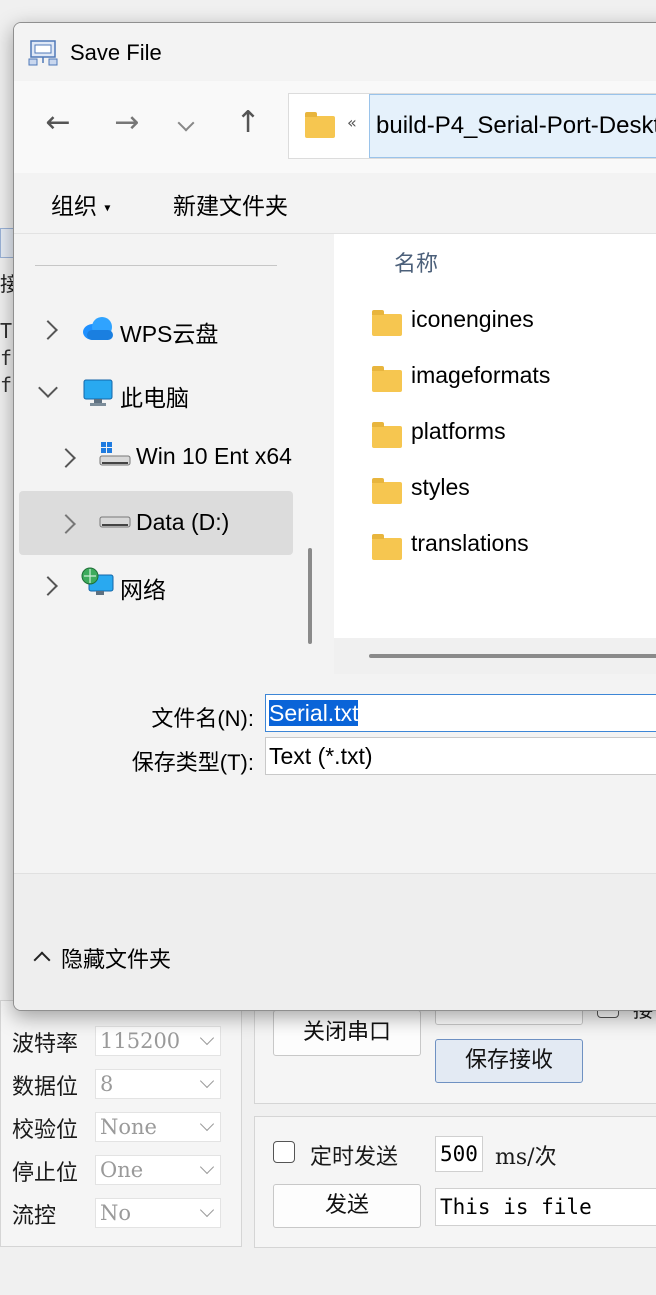 The height and width of the screenshot is (1295, 656). I want to click on interval-unit: ms/次, so click(526, 1157).